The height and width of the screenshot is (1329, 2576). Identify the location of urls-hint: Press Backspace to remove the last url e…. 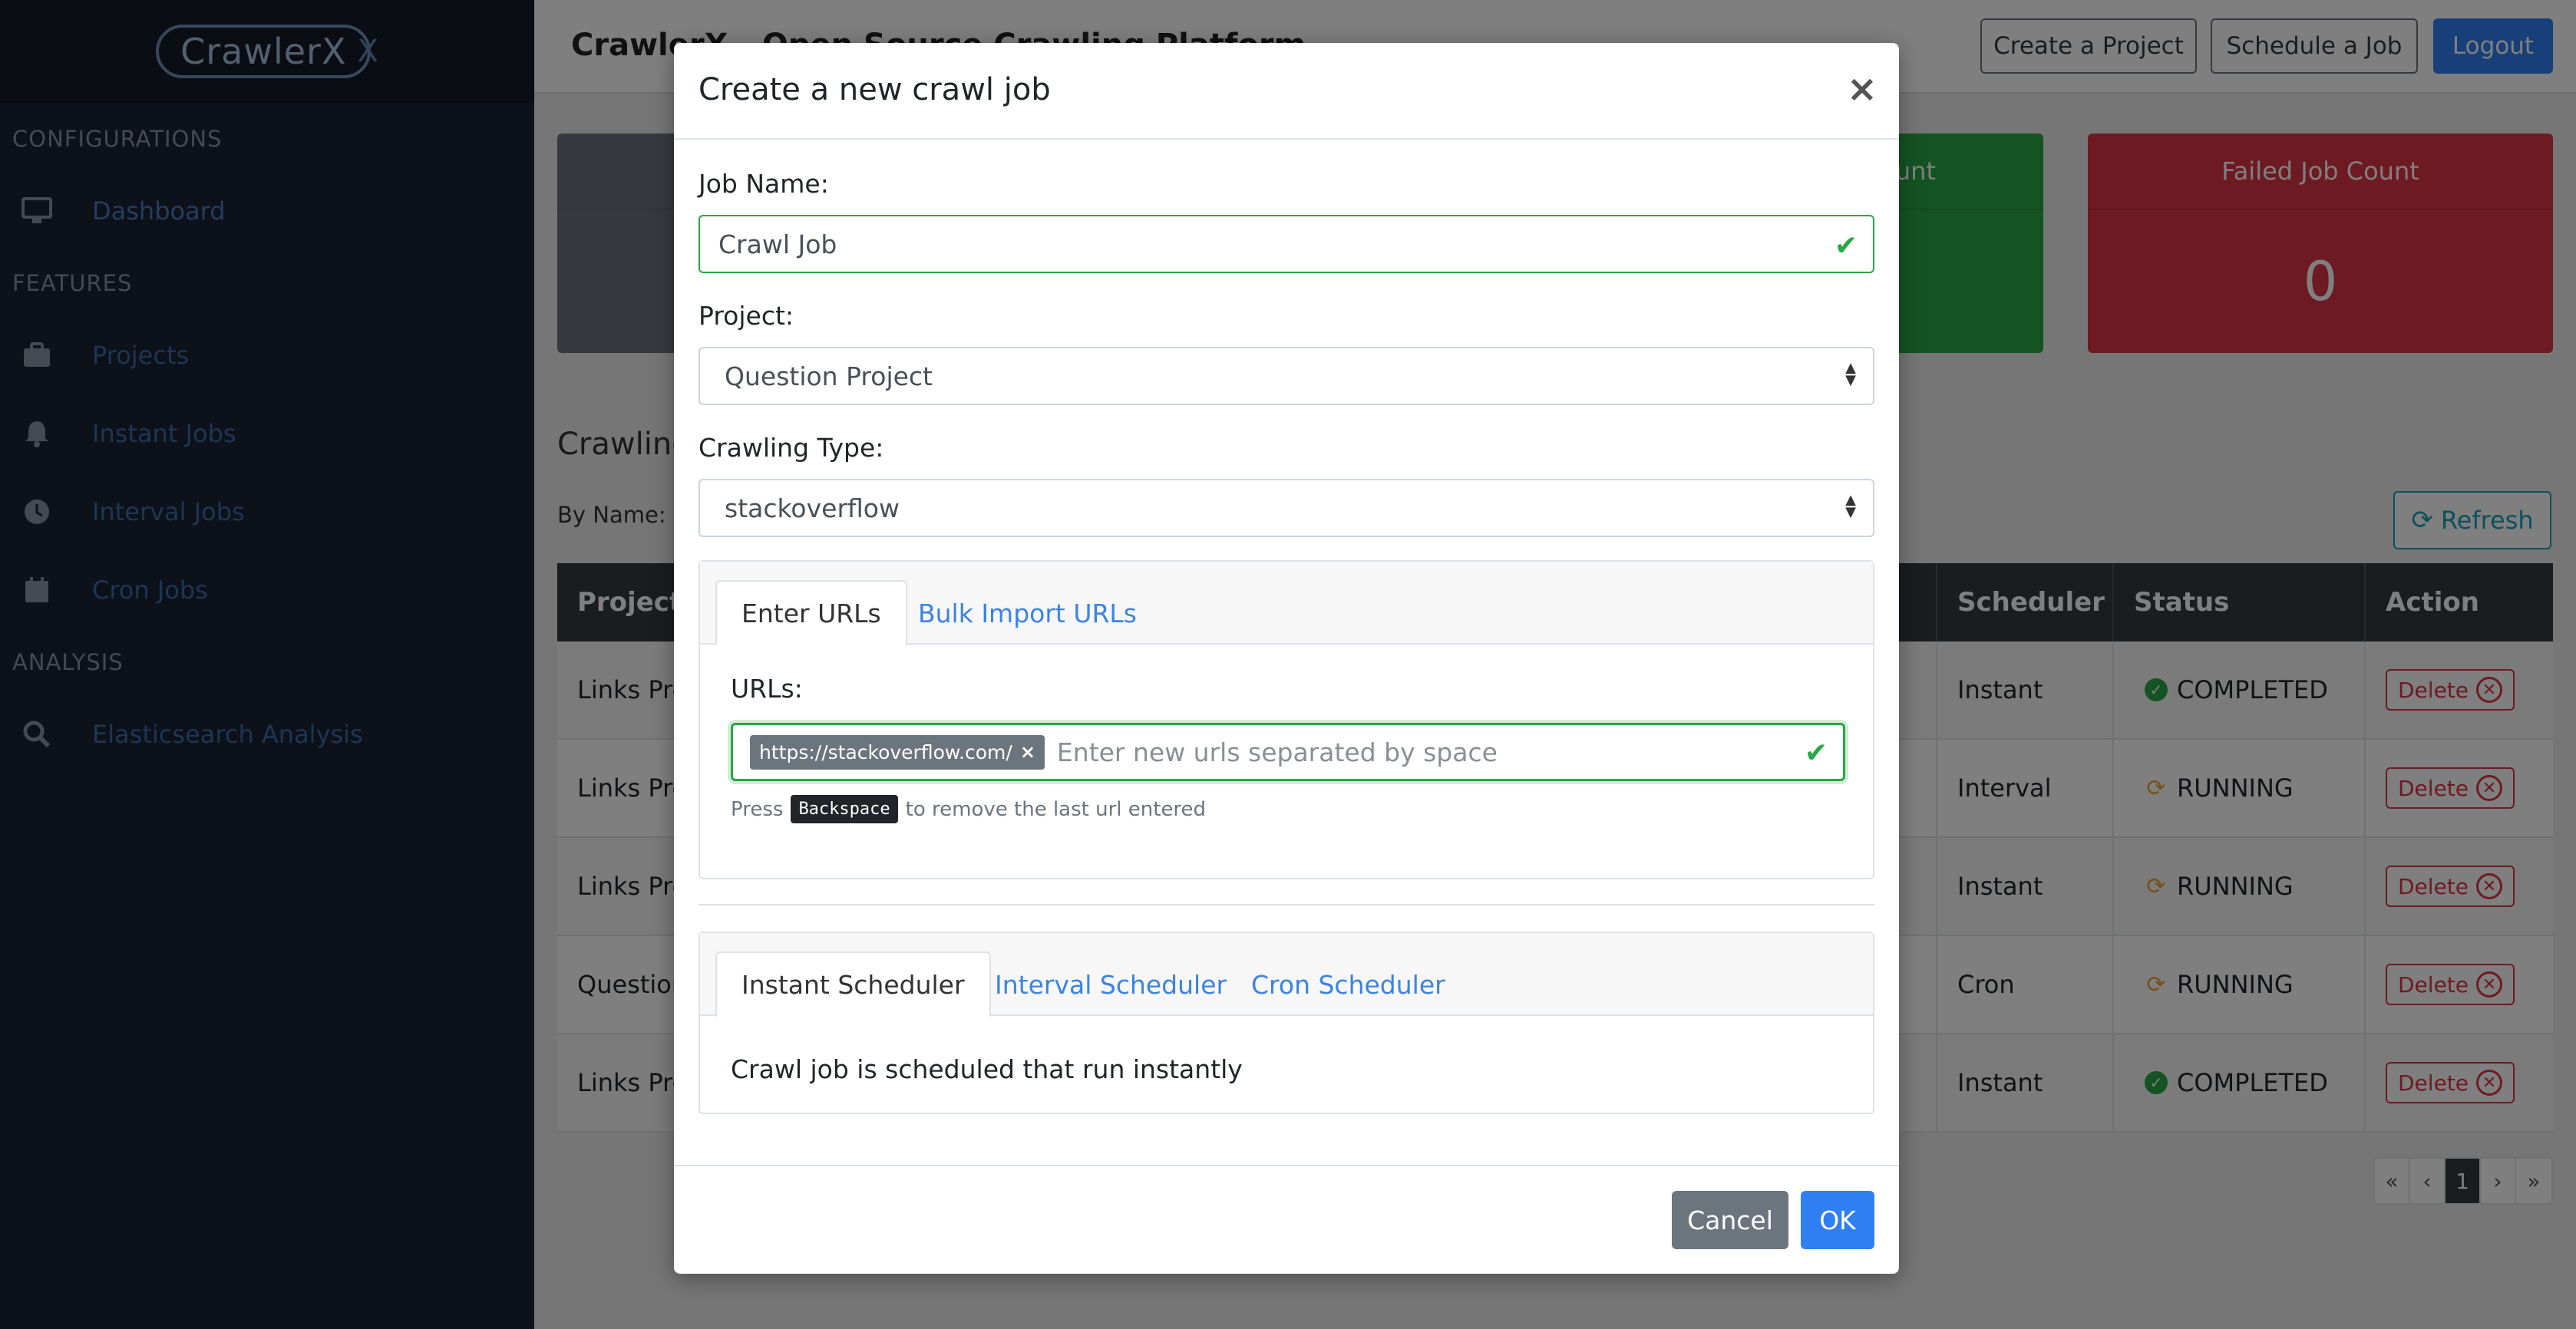
(968, 809).